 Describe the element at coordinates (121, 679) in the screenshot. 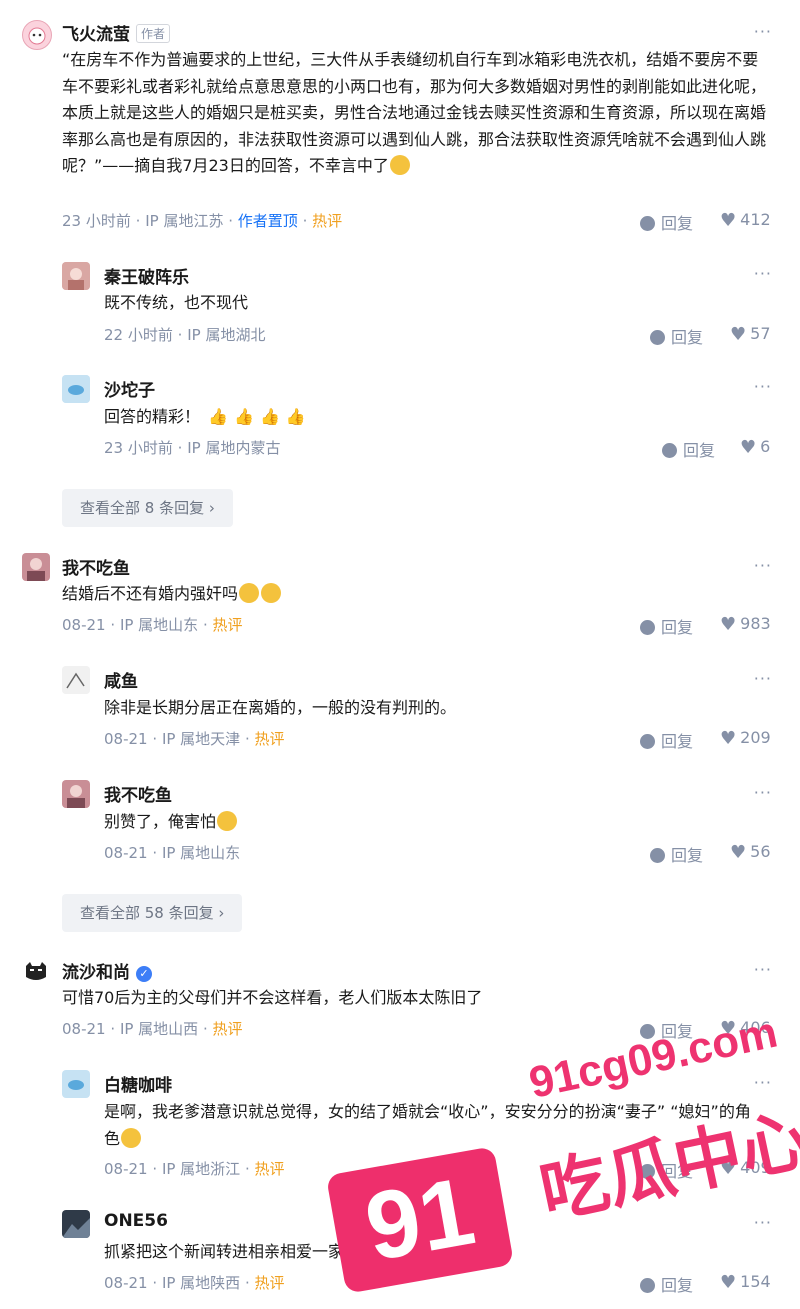

I see `reply-author: 咸鱼` at that location.